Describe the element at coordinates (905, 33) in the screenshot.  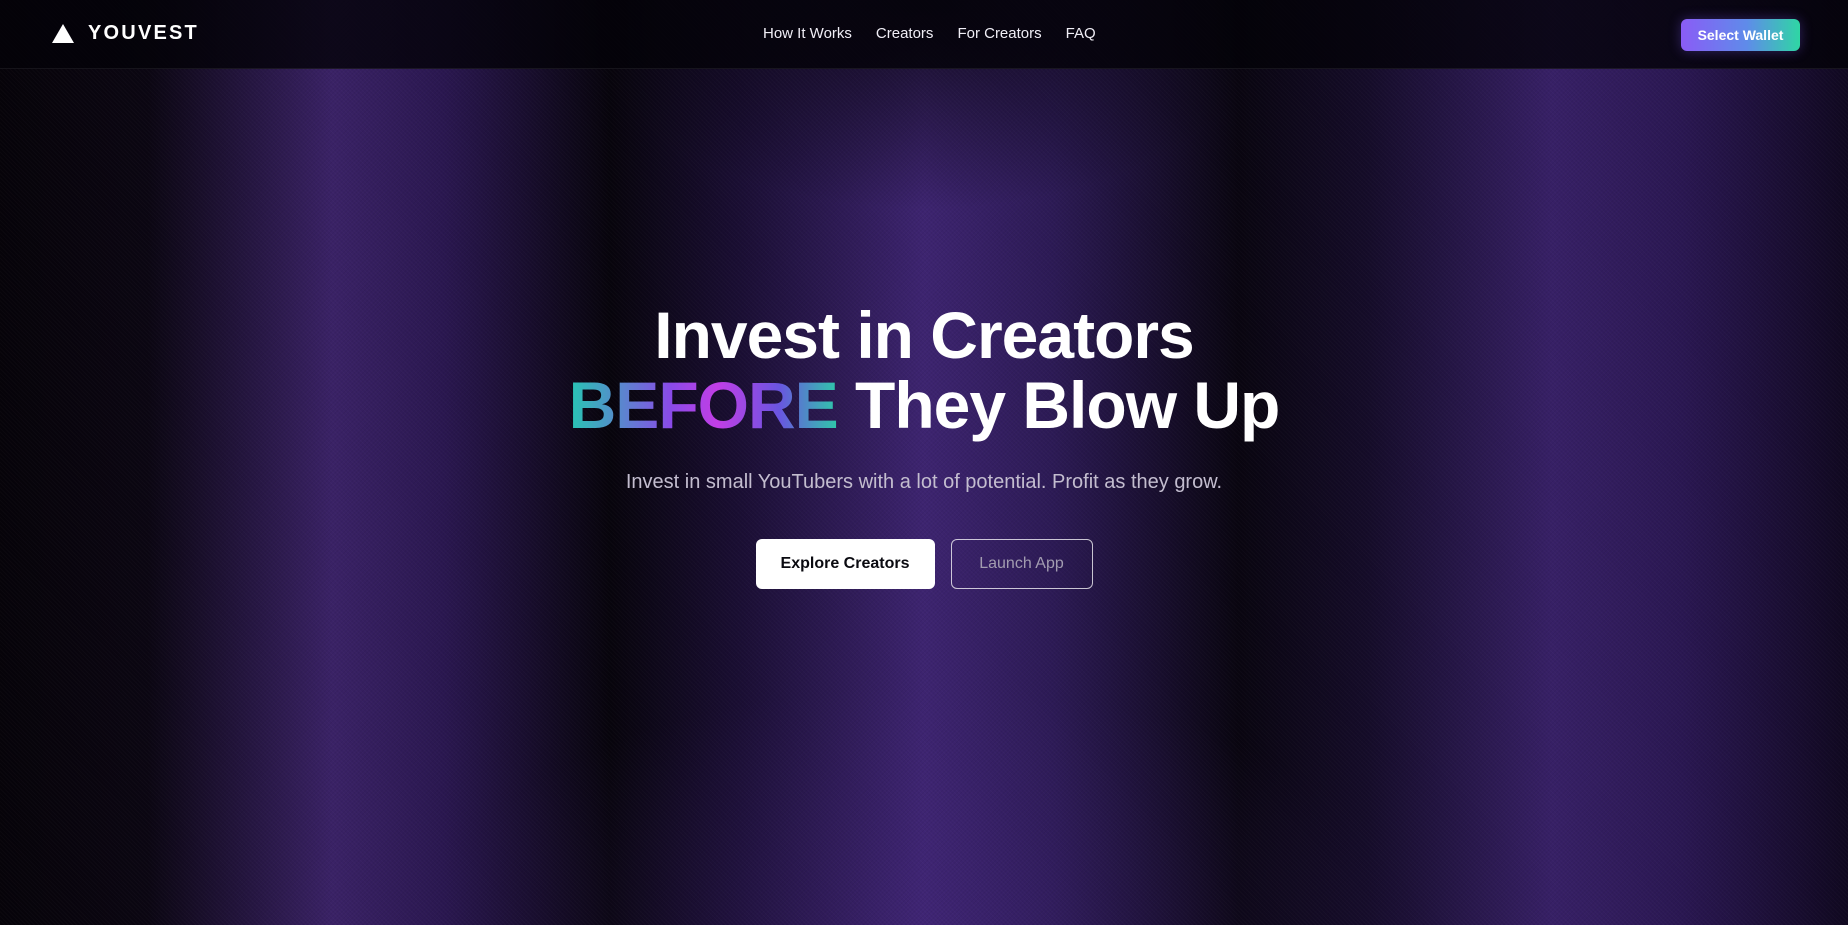
I see `nav-link-creators: Creators` at that location.